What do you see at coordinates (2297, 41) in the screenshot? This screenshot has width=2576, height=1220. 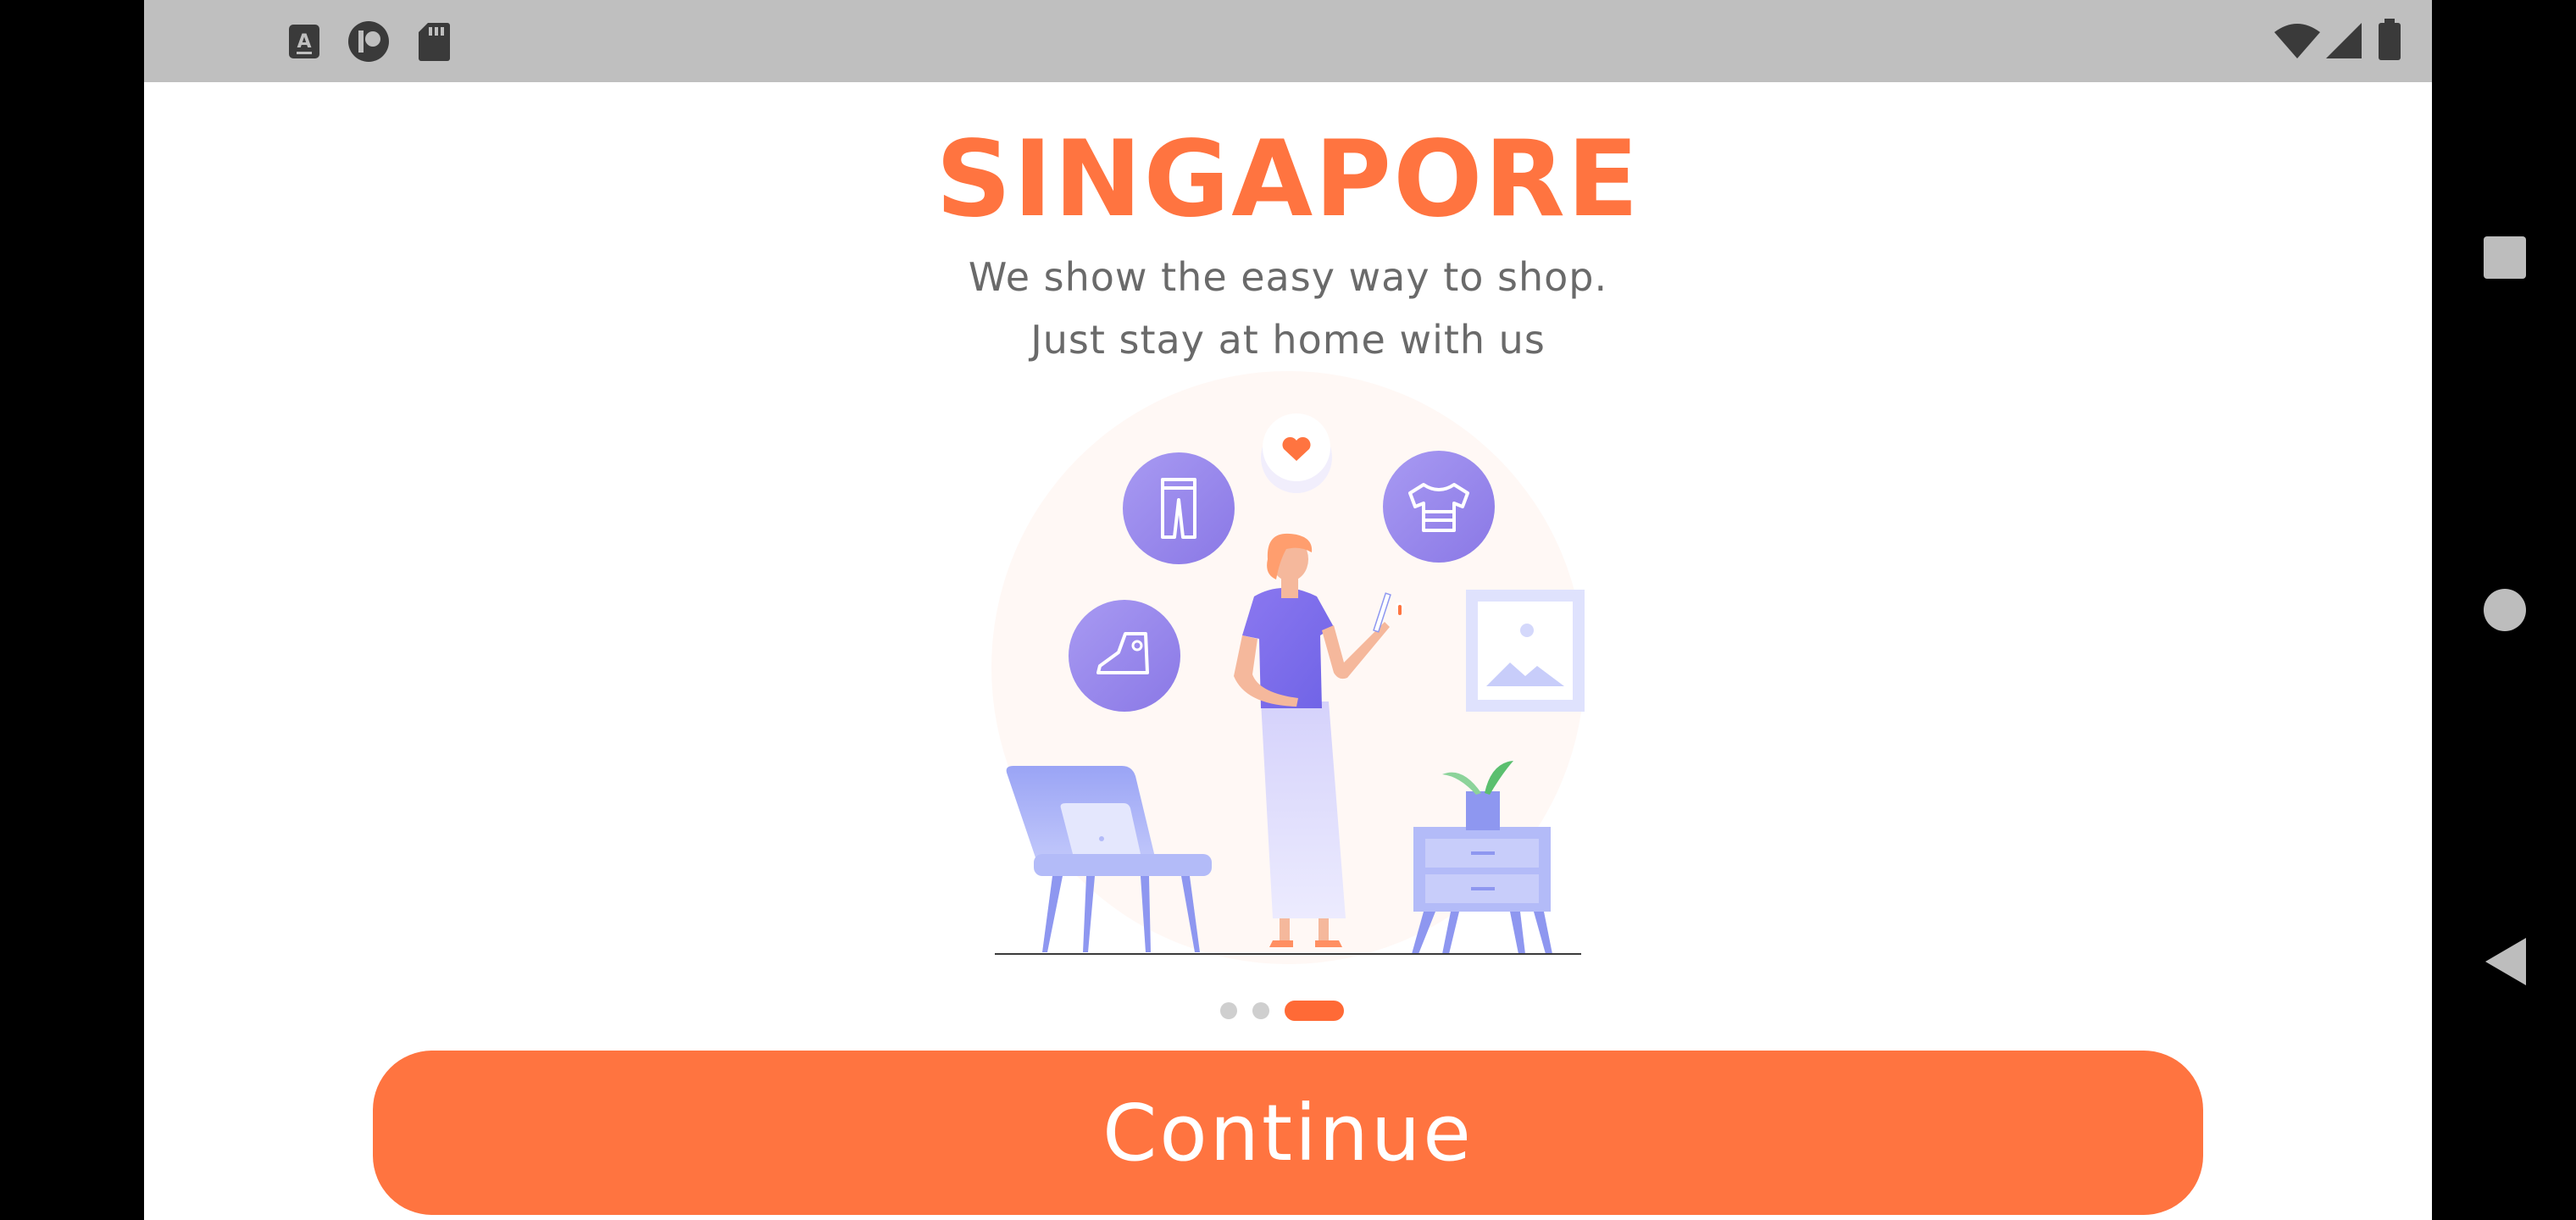 I see `wifi-icon` at bounding box center [2297, 41].